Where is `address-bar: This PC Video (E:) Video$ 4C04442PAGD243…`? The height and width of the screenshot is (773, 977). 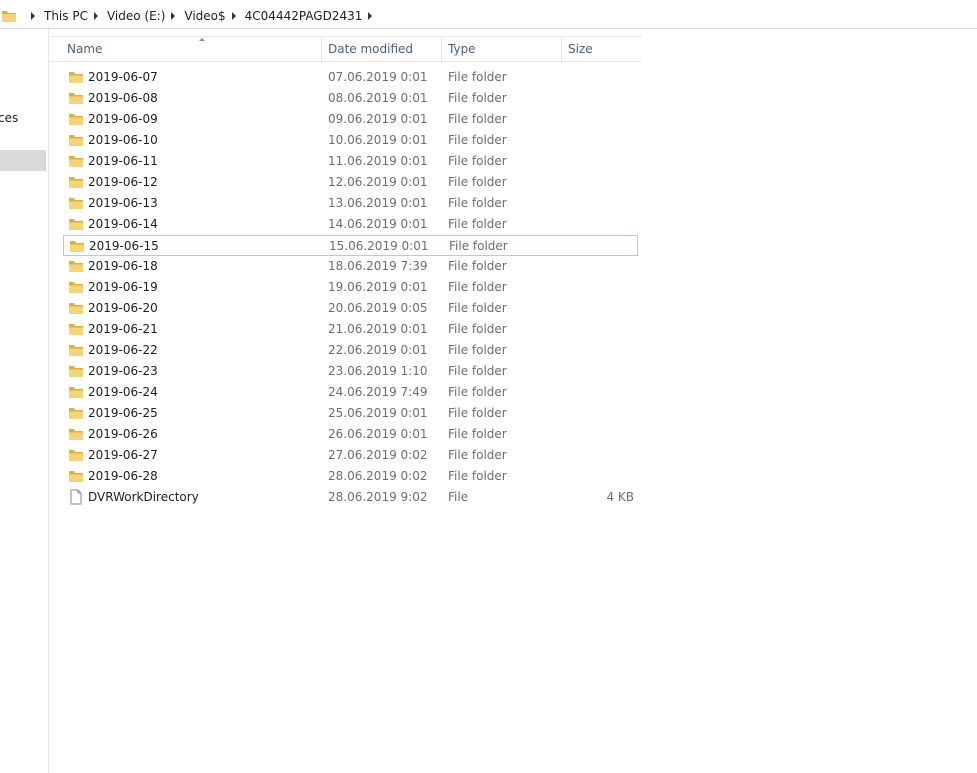 address-bar: This PC Video (E:) Video$ 4C04442PAGD243… is located at coordinates (488, 14).